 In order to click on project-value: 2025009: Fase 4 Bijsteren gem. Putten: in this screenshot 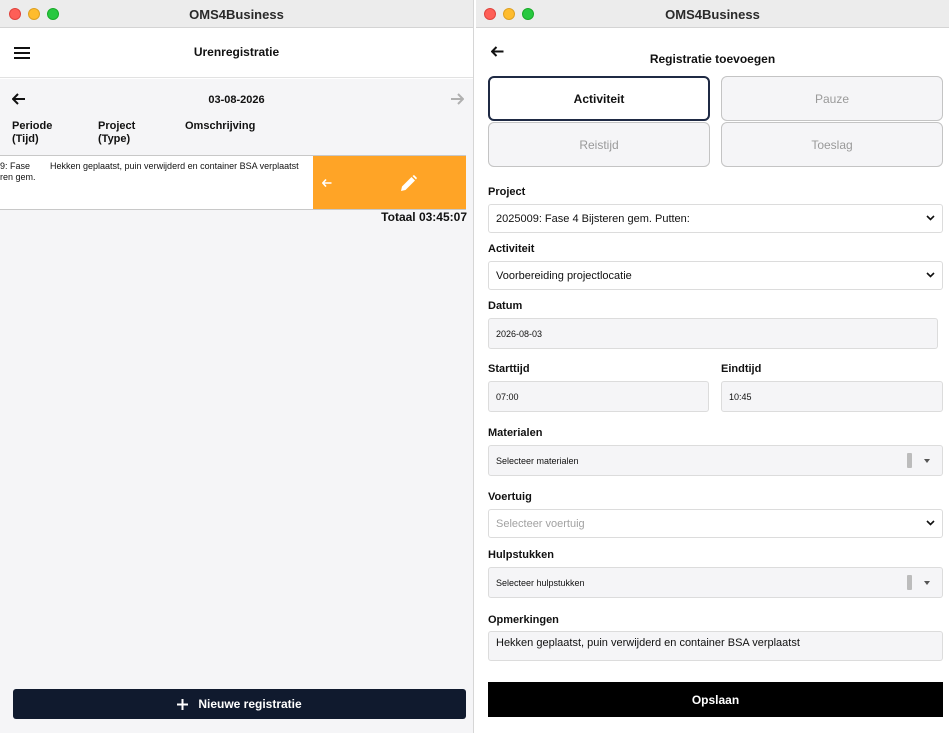, I will do `click(593, 218)`.